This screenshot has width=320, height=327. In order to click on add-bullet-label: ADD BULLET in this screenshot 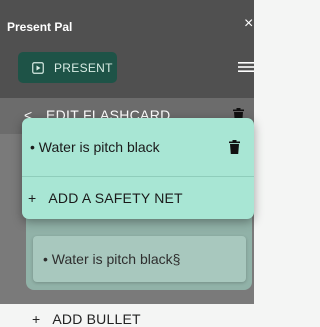, I will do `click(96, 319)`.